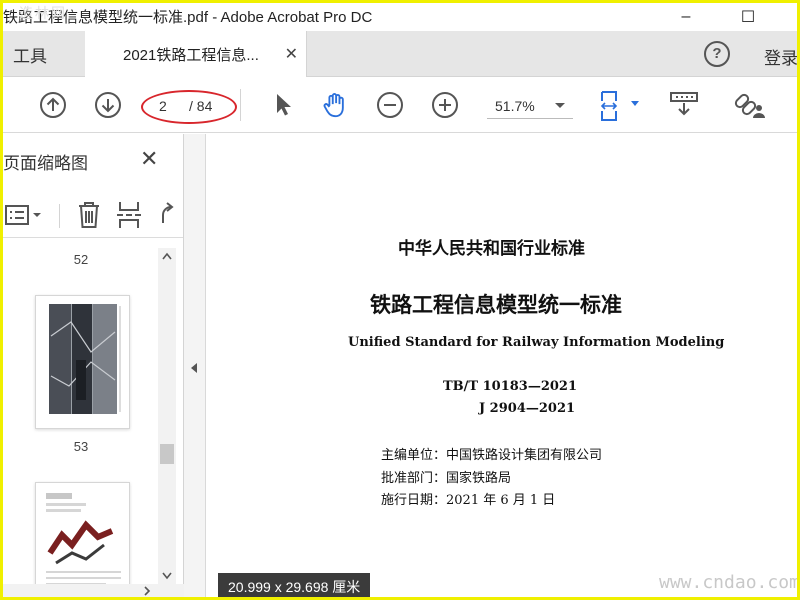 The image size is (800, 600). Describe the element at coordinates (686, 17) in the screenshot. I see `minimize-button: –` at that location.